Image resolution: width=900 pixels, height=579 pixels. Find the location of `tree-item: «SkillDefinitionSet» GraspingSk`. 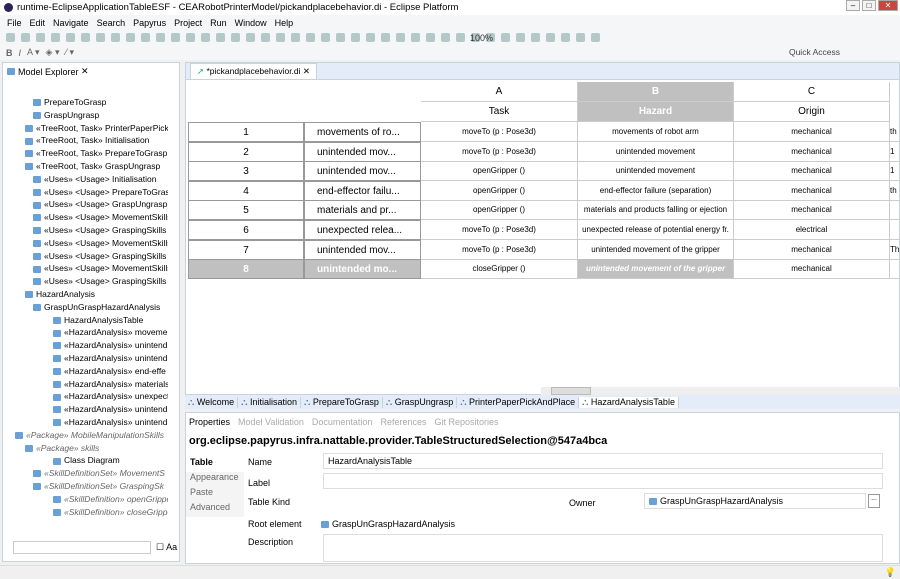

tree-item: «SkillDefinitionSet» GraspingSk is located at coordinates (85, 486).